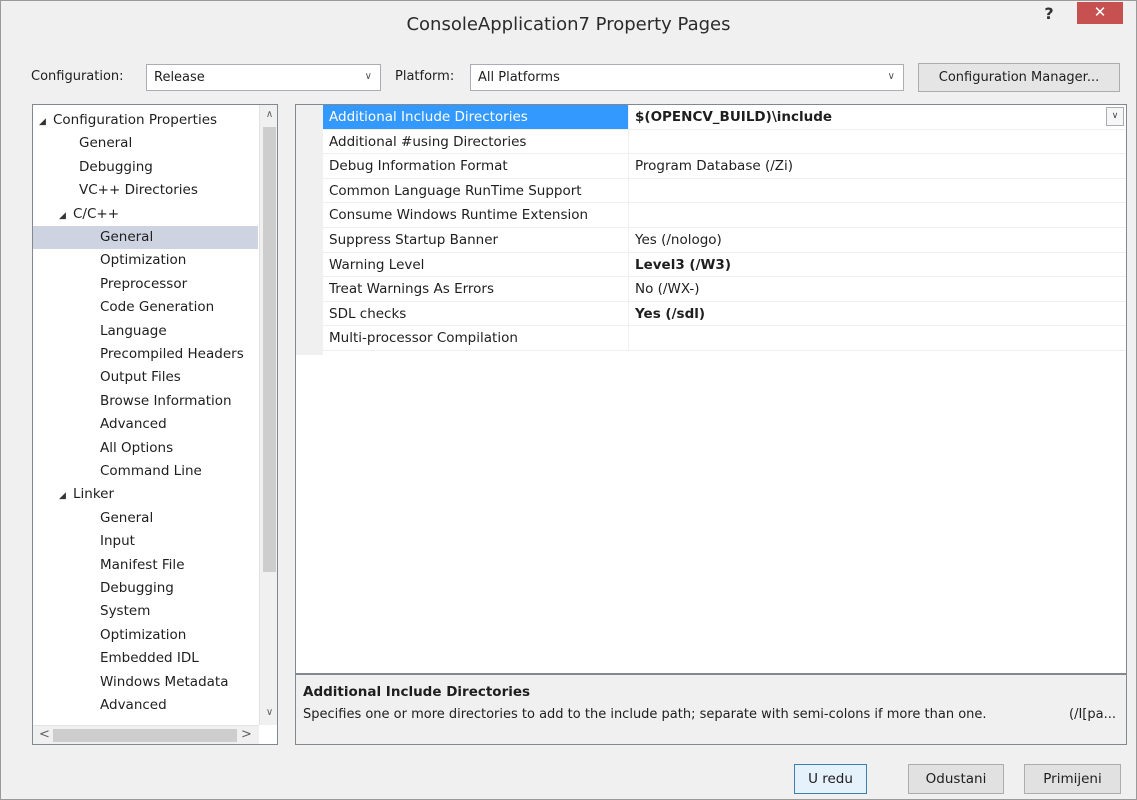 The height and width of the screenshot is (800, 1137). I want to click on property-row: Multi-processor Compilation, so click(724, 338).